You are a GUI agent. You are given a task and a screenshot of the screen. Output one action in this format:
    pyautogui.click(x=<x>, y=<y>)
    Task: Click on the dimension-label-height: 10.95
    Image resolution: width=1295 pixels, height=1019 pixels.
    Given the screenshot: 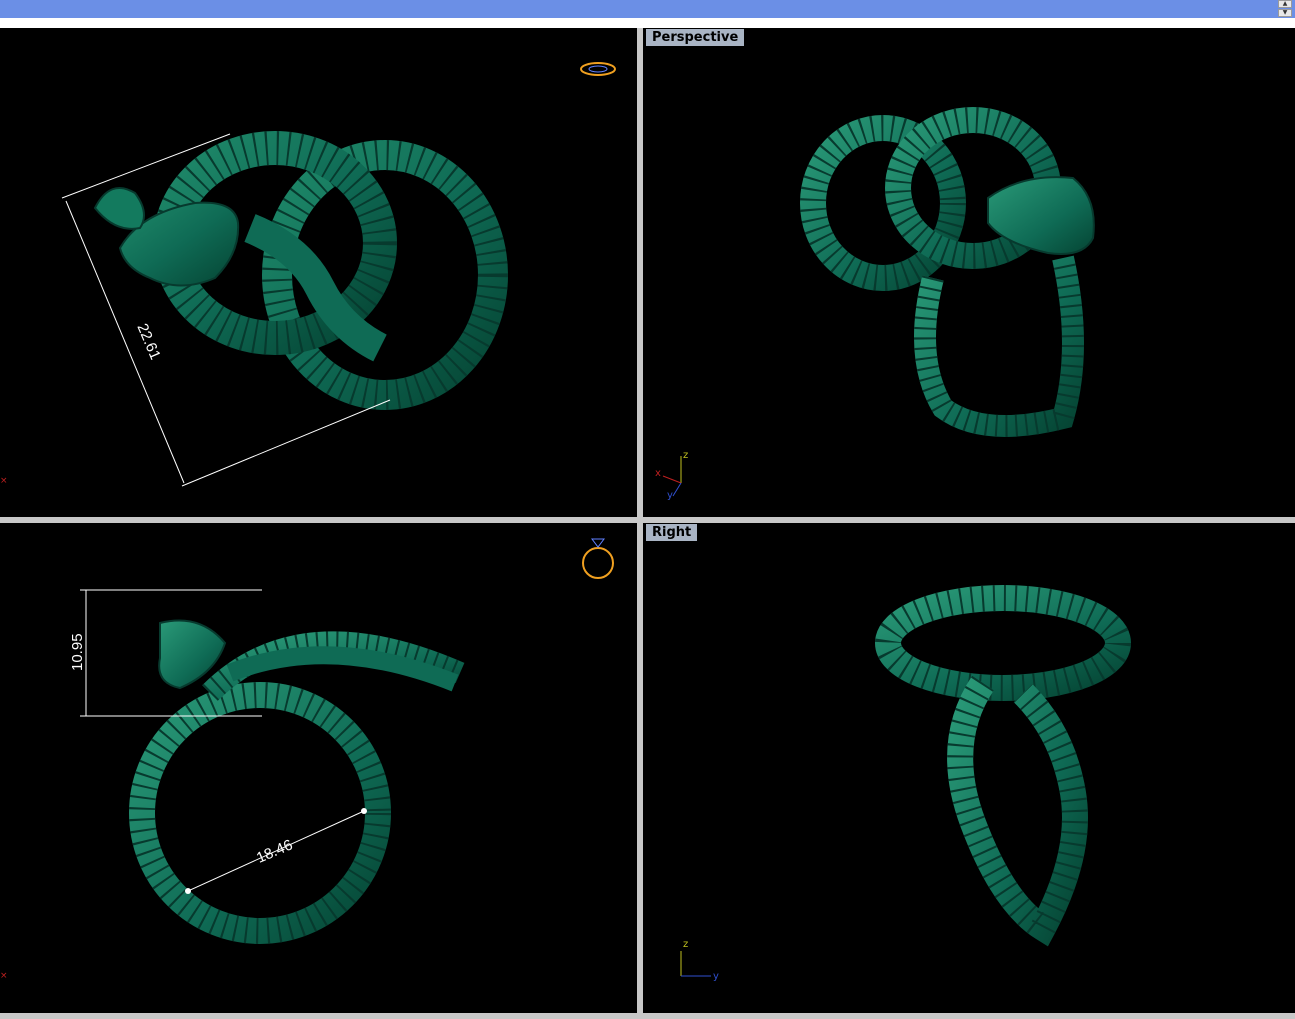 What is the action you would take?
    pyautogui.click(x=77, y=652)
    